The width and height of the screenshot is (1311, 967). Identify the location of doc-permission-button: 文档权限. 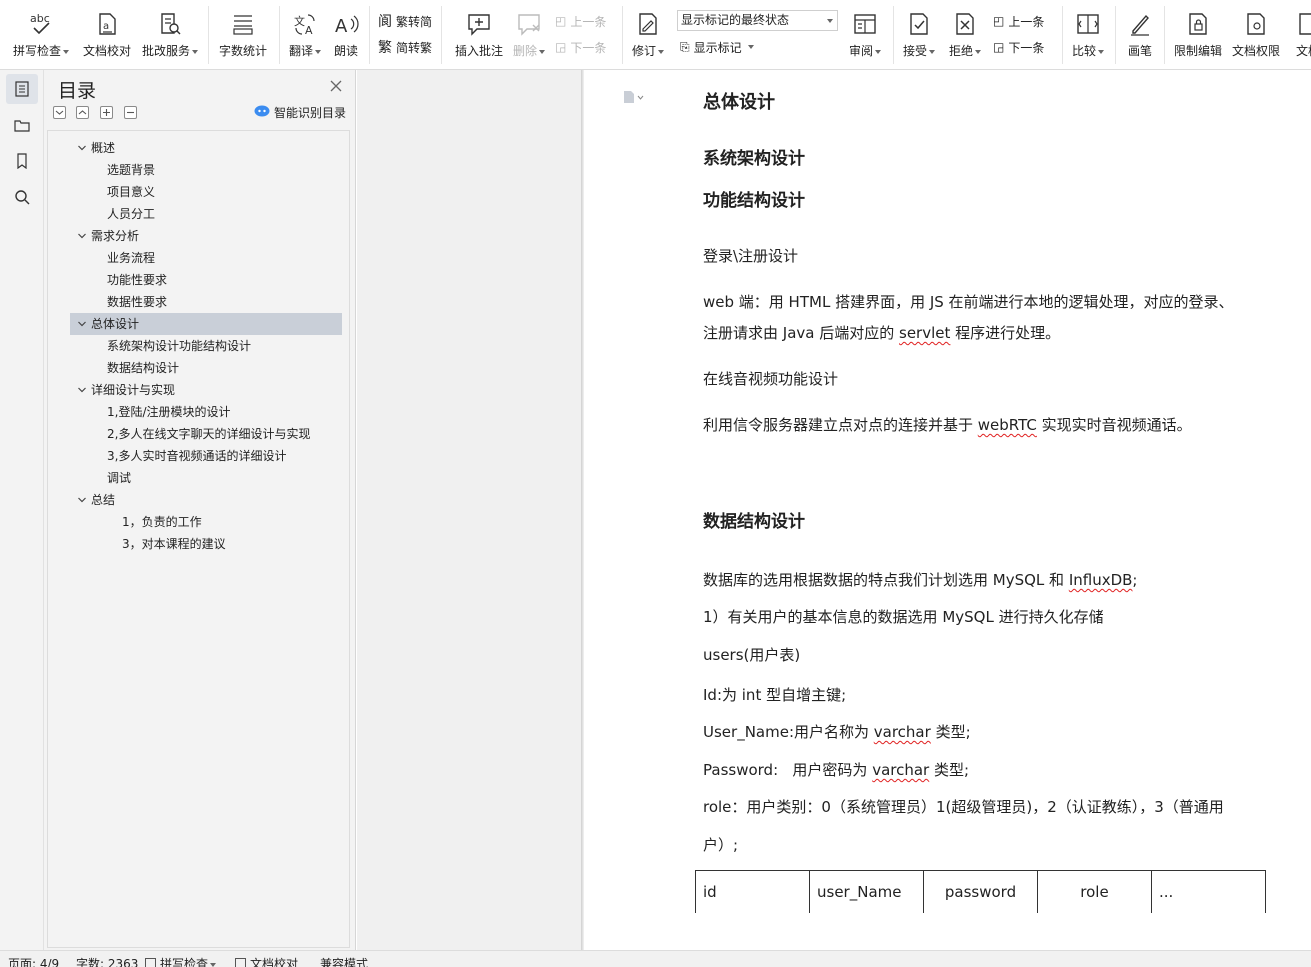
(1256, 34).